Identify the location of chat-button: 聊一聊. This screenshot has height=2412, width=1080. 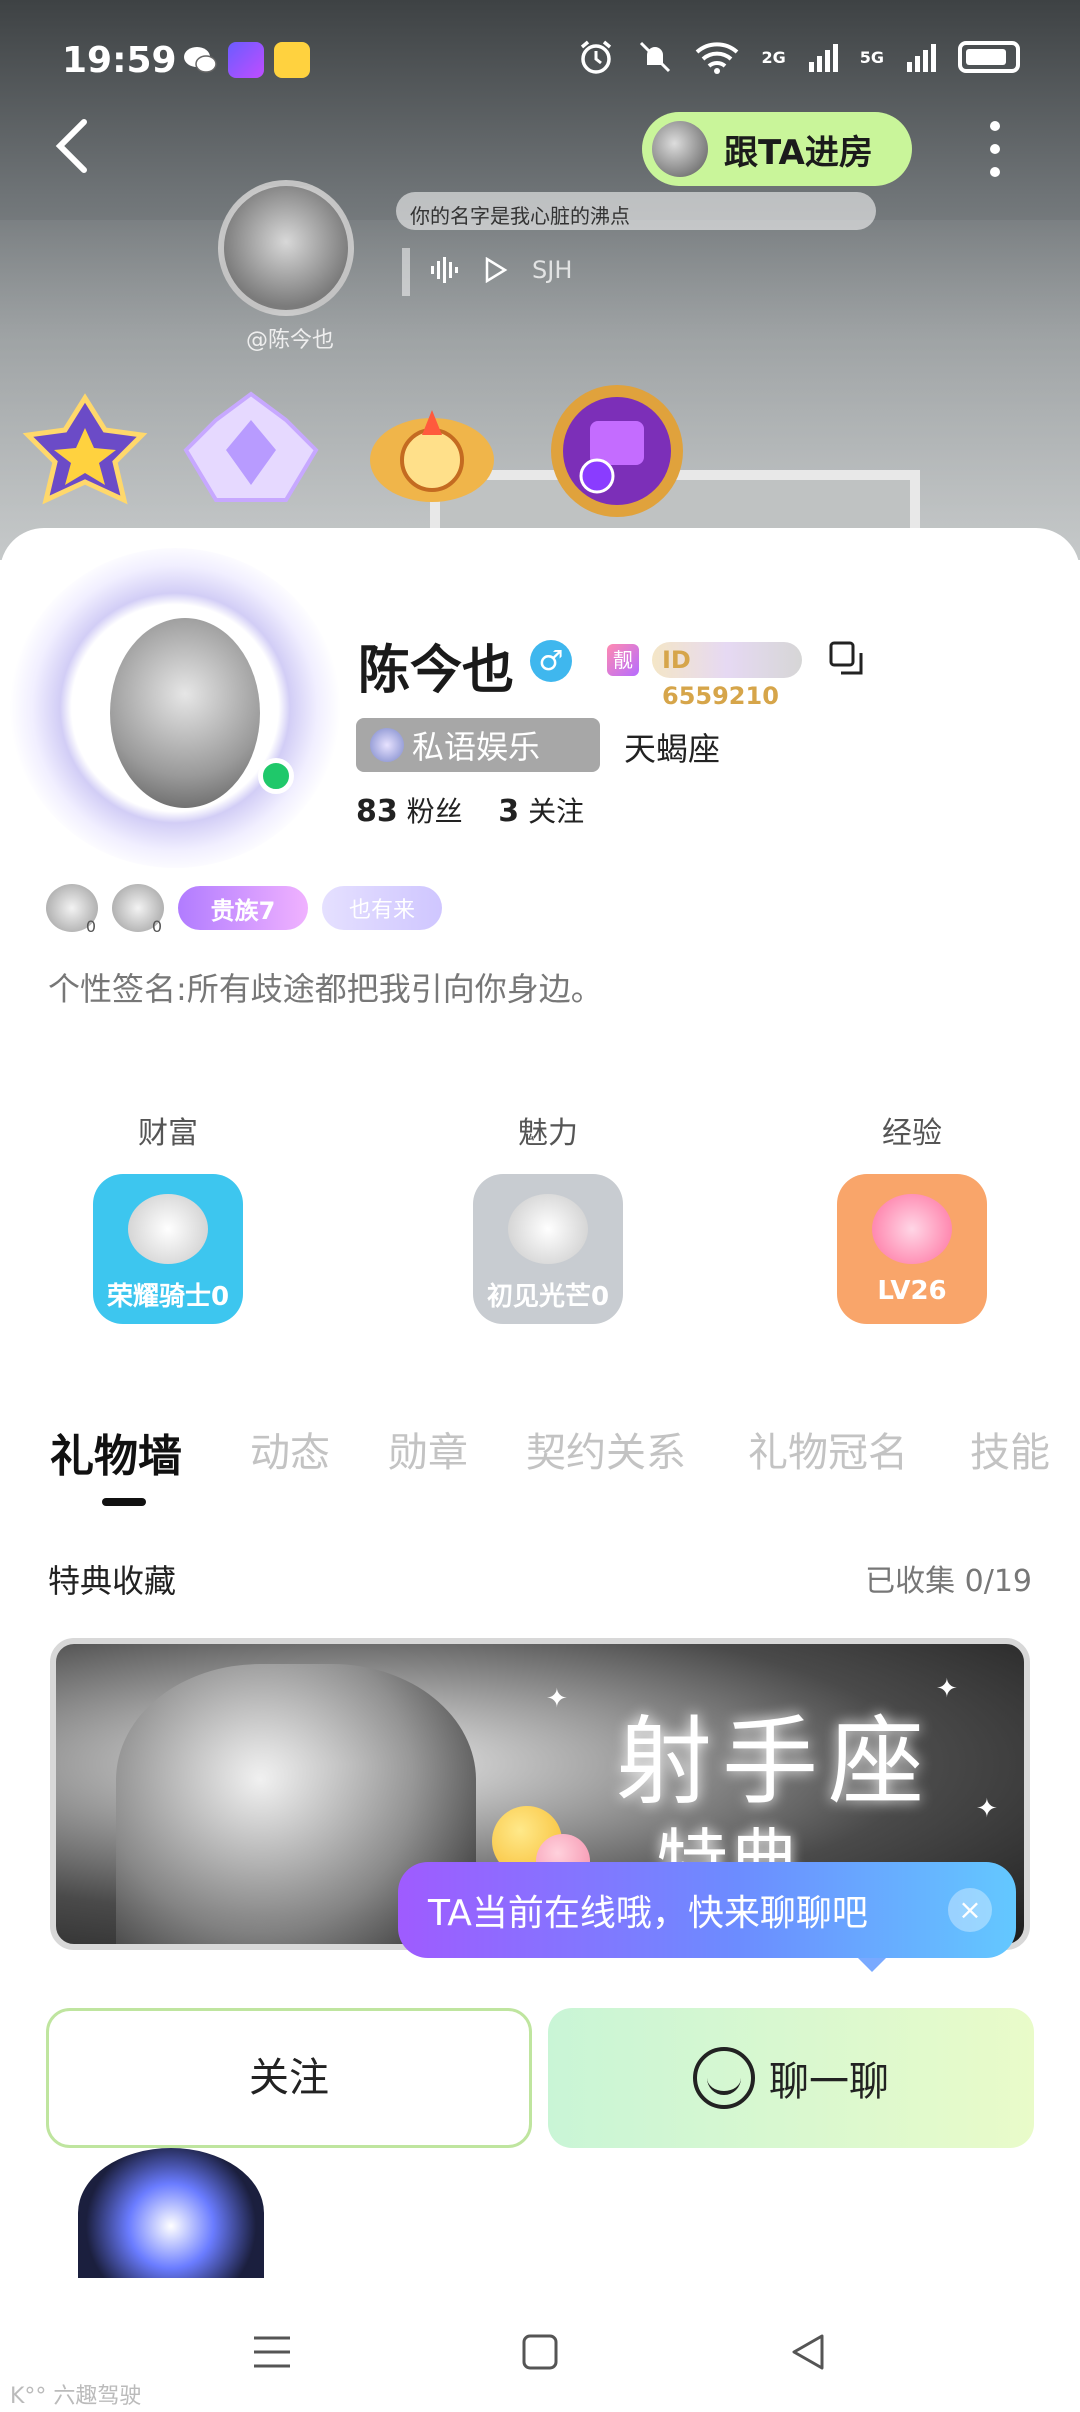
(791, 2078).